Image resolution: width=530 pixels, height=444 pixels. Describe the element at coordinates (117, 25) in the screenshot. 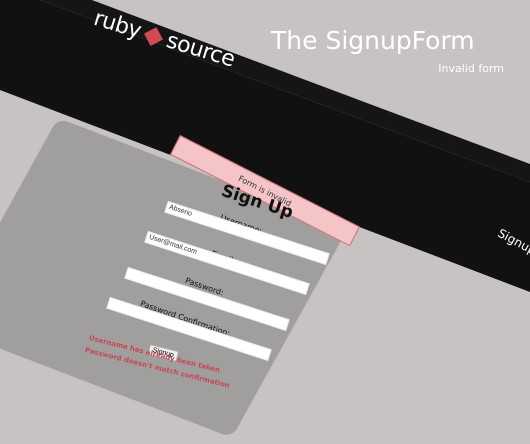

I see `logo-ruby-text: ruby` at that location.